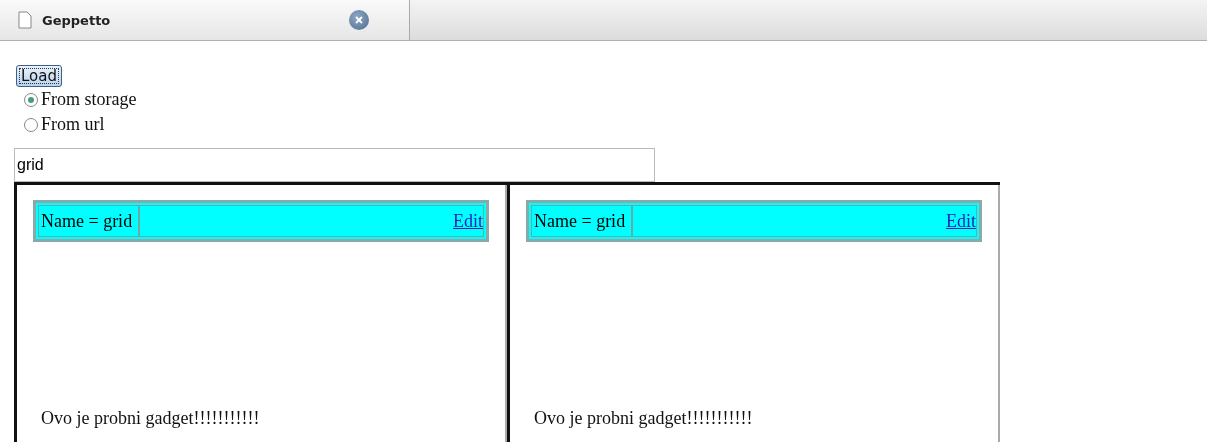 Image resolution: width=1207 pixels, height=443 pixels. What do you see at coordinates (608, 99) in the screenshot?
I see `radio-option: From storage` at bounding box center [608, 99].